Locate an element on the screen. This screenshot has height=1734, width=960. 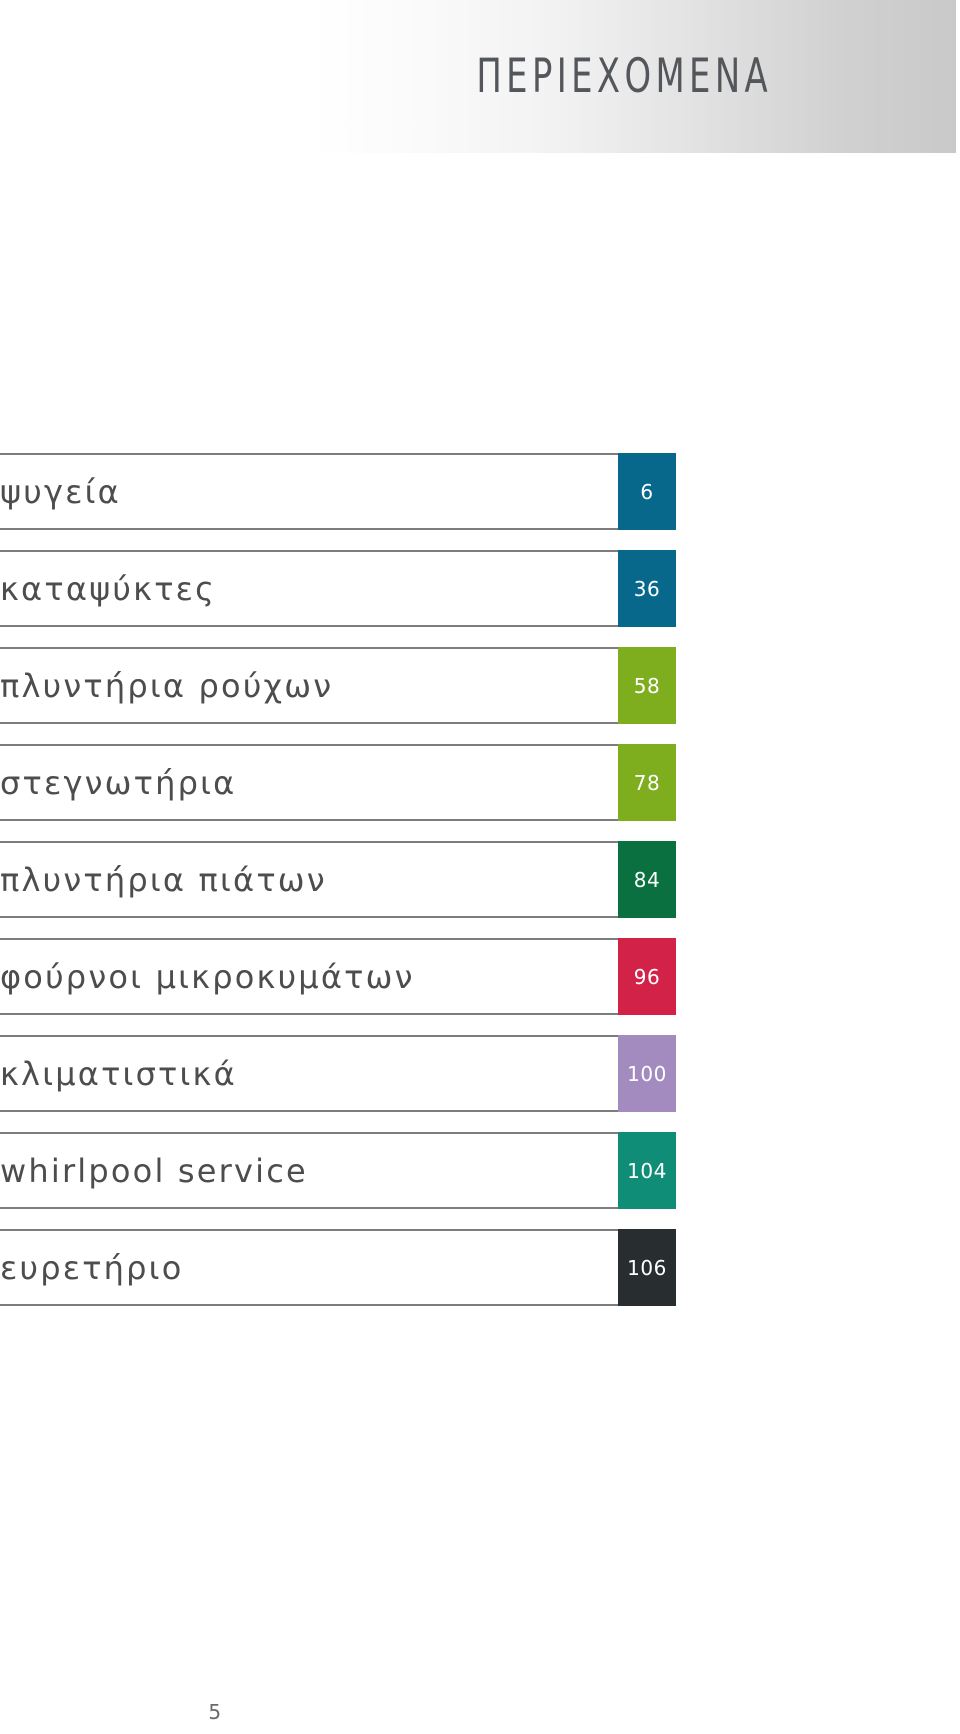
toc-entry-label: φούρνοι μικροκυμάτων is located at coordinates (207, 976).